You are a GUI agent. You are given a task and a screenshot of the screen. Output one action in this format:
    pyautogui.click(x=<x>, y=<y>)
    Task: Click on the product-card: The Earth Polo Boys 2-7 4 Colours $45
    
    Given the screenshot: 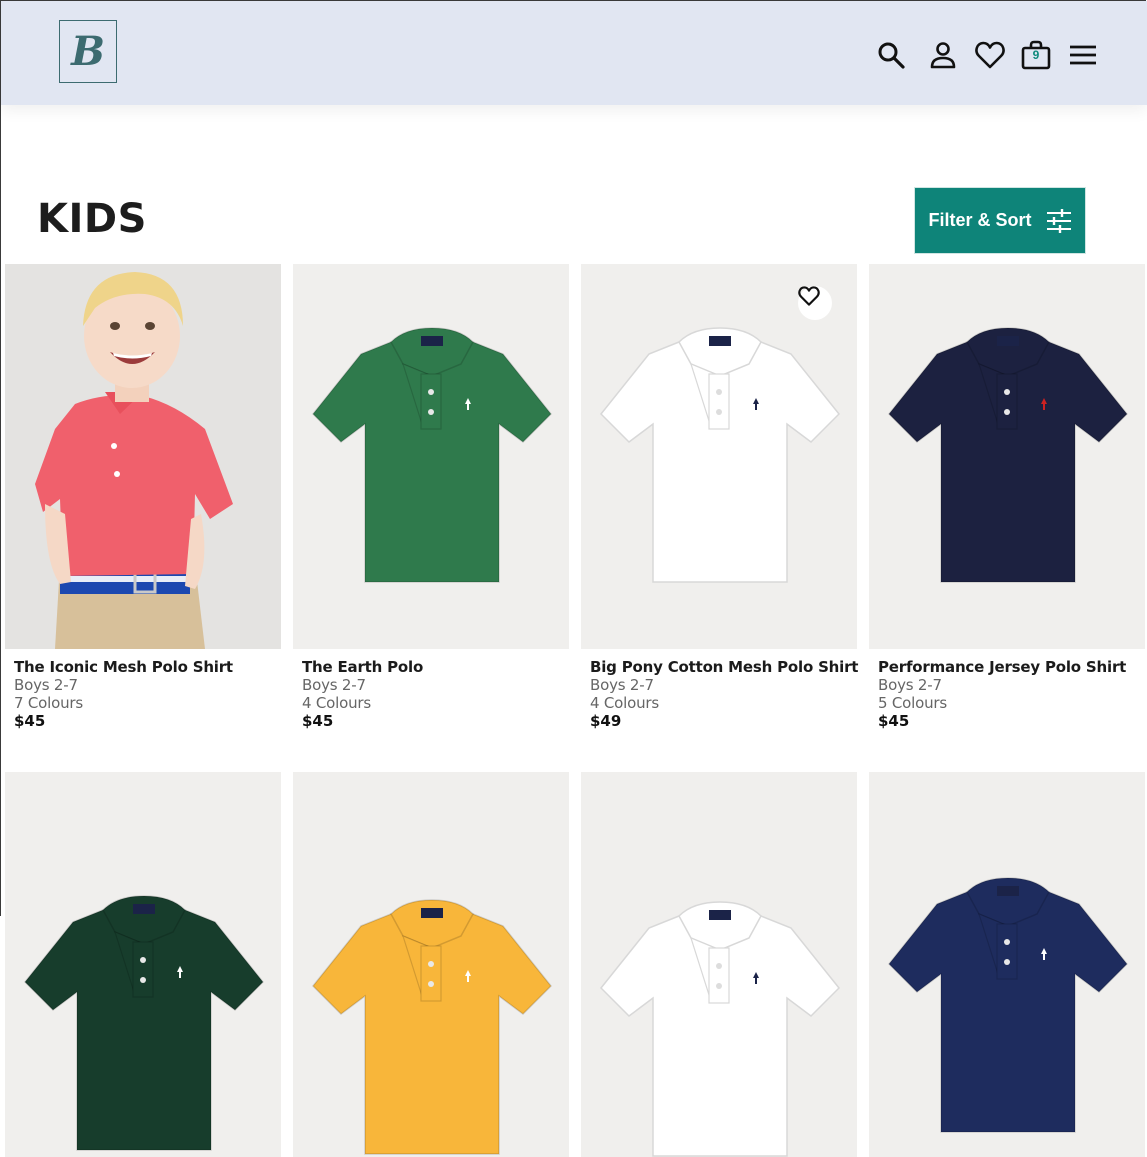 What is the action you would take?
    pyautogui.click(x=431, y=497)
    